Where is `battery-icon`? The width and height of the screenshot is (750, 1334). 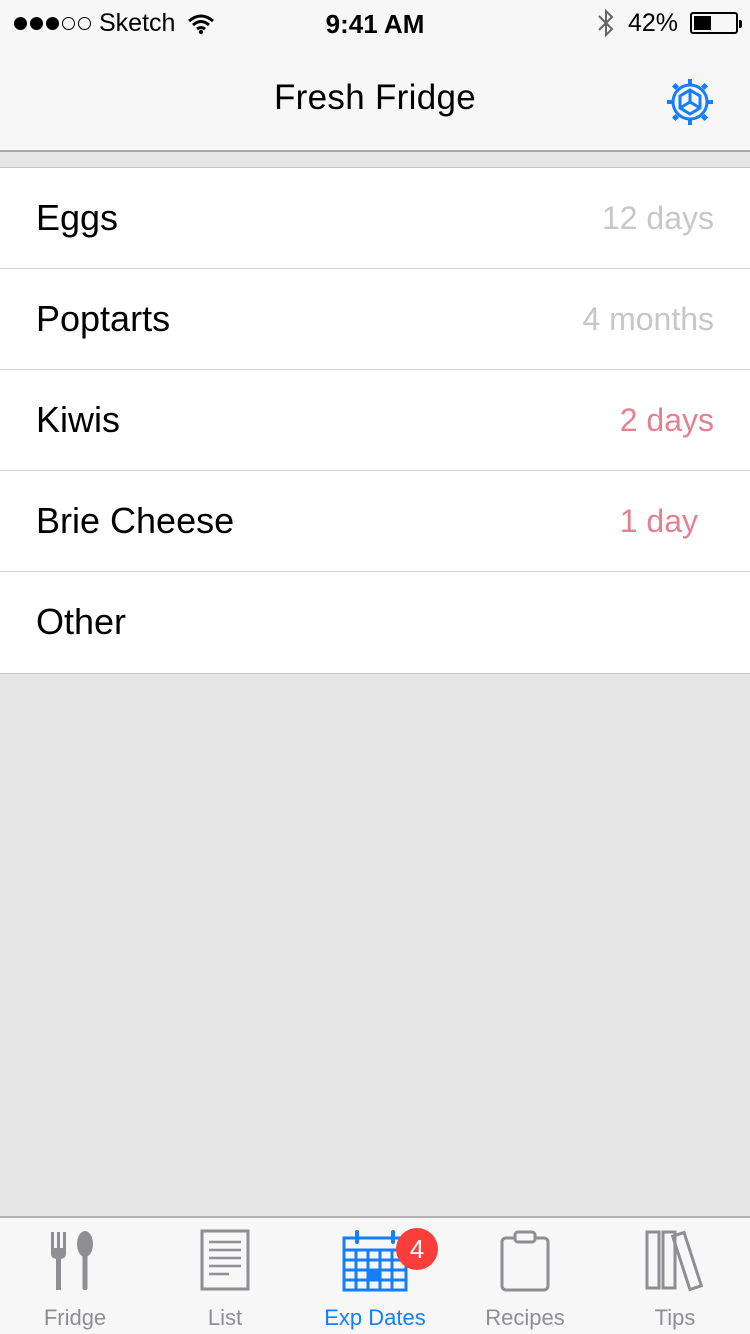 battery-icon is located at coordinates (716, 23).